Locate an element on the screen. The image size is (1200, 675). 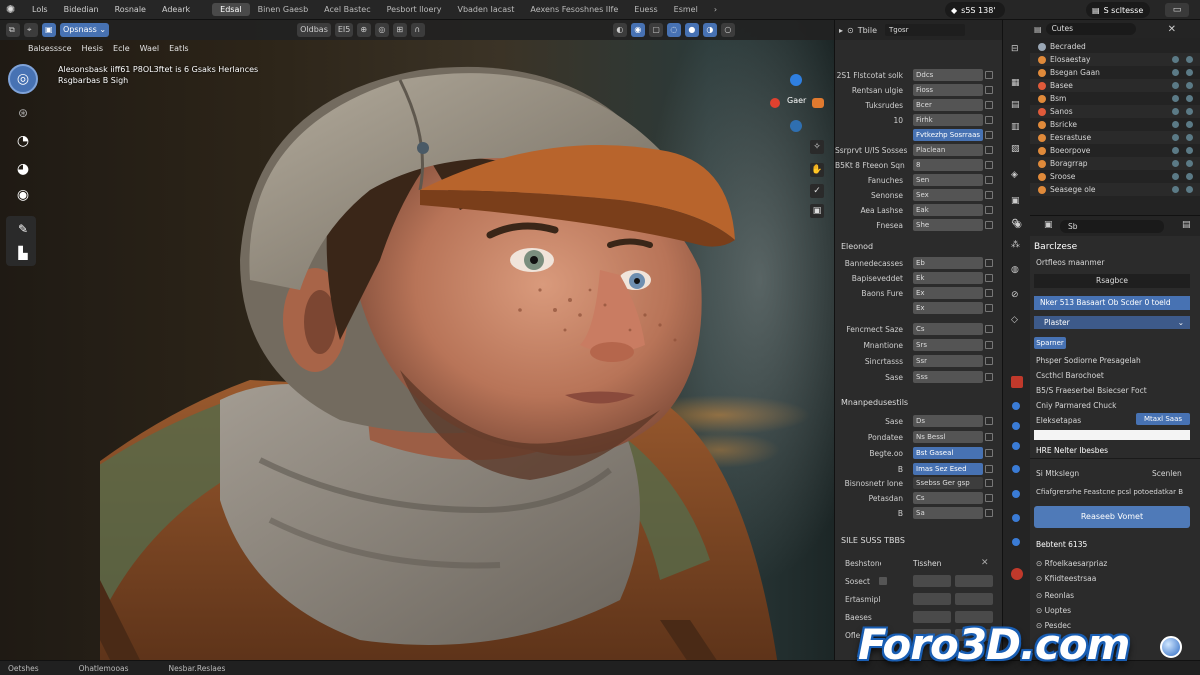
sparner-button: Sparner is located at coordinates (1050, 343).